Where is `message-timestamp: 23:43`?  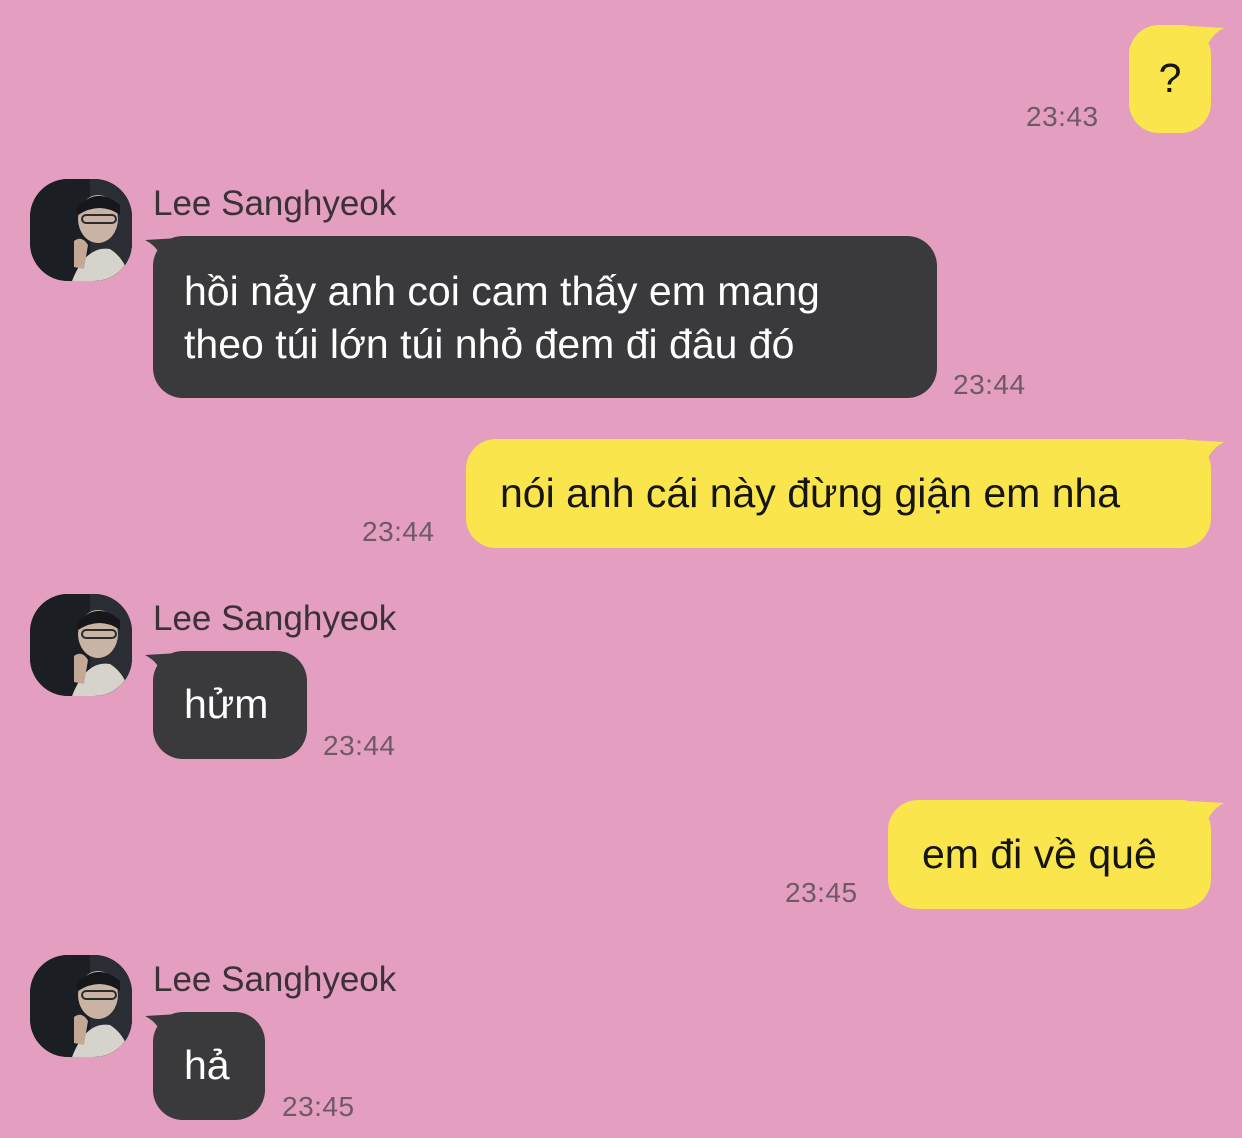
message-timestamp: 23:43 is located at coordinates (1062, 116).